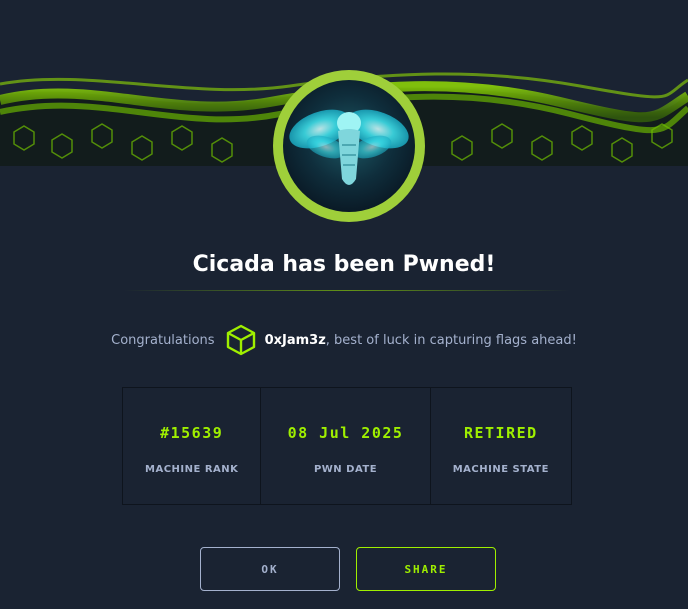  I want to click on stat-value: 08 Jul 2025, so click(345, 433).